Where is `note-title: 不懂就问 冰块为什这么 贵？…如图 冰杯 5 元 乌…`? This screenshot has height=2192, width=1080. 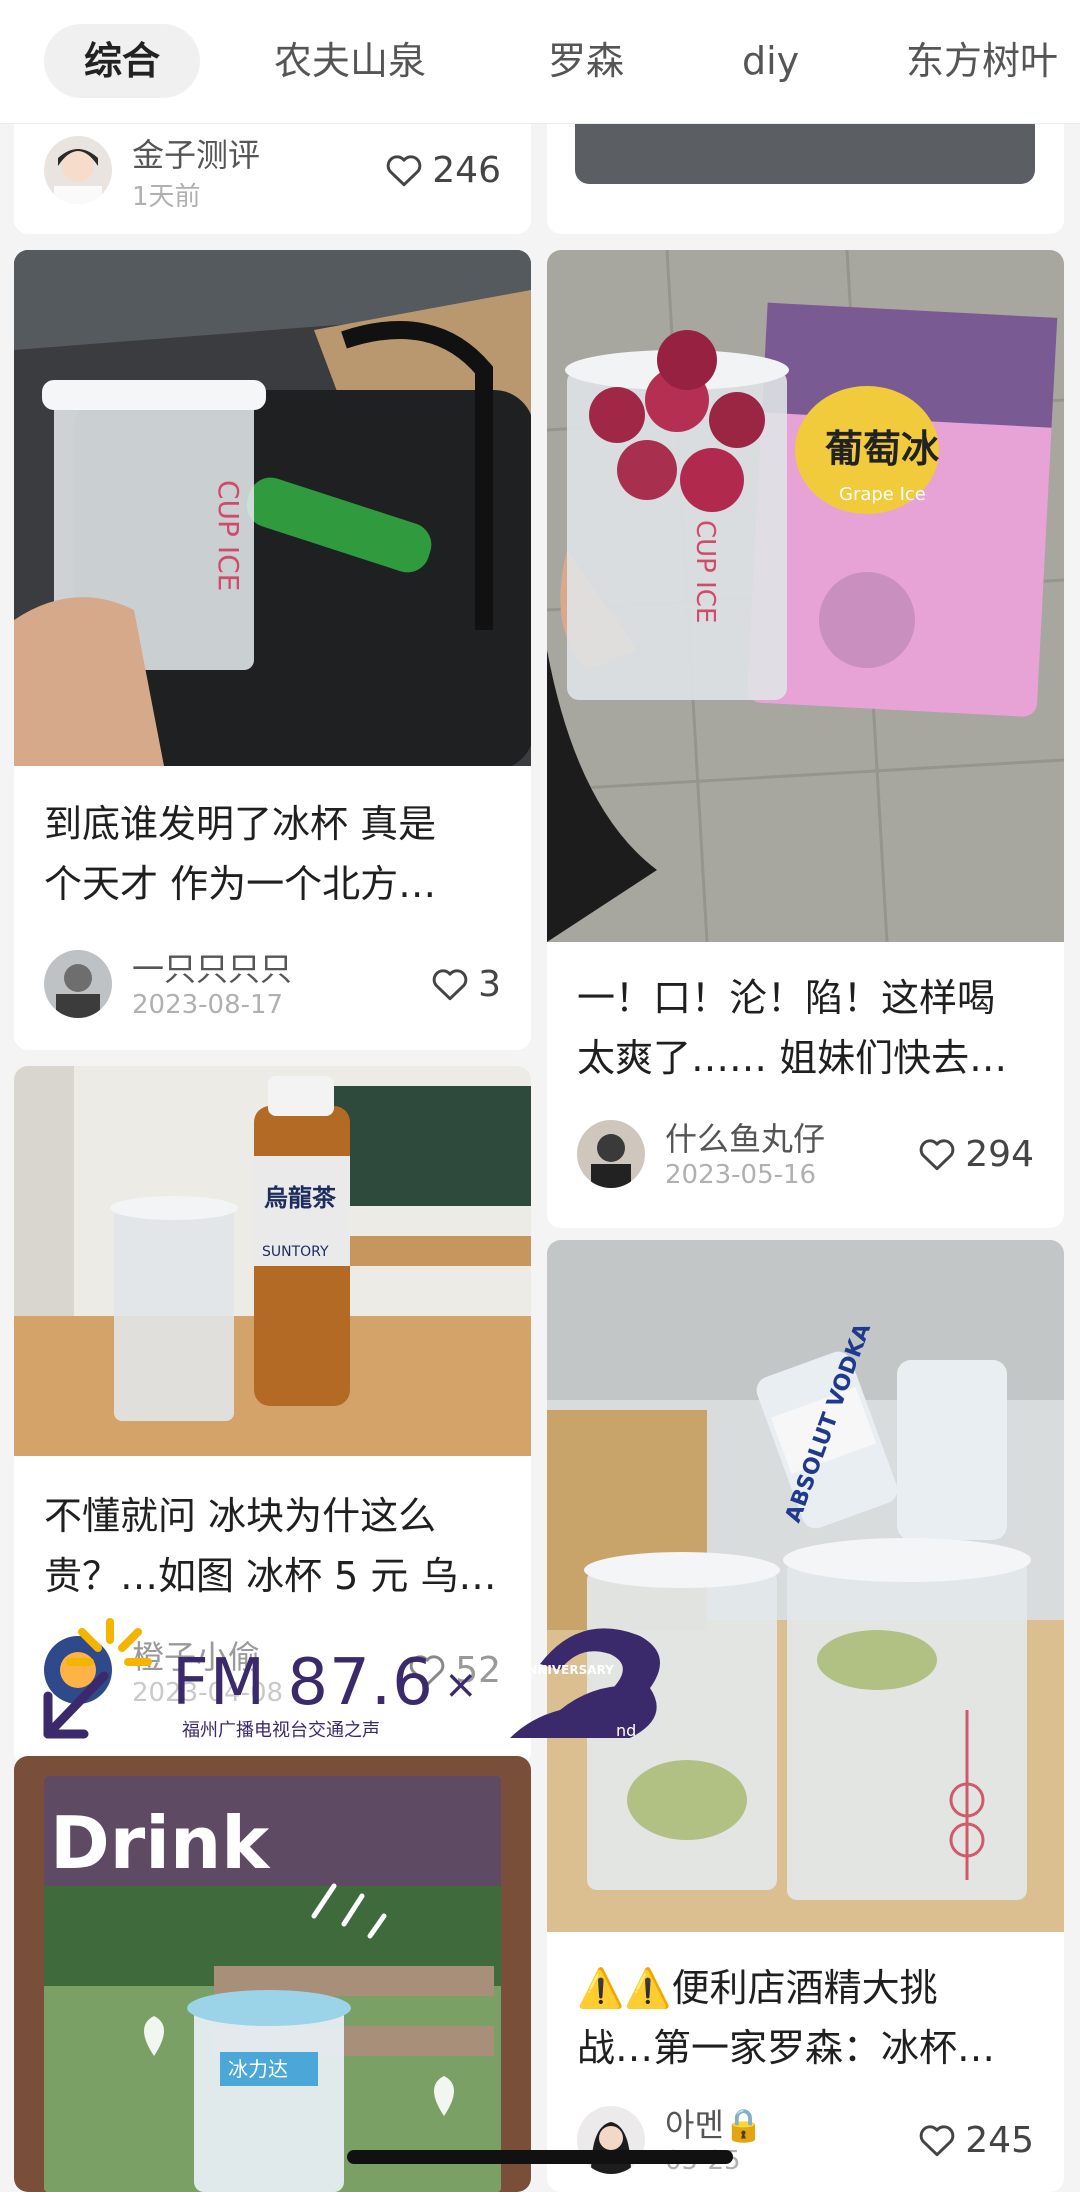 note-title: 不懂就问 冰块为什这么 贵？…如图 冰杯 5 元 乌… is located at coordinates (276, 1546).